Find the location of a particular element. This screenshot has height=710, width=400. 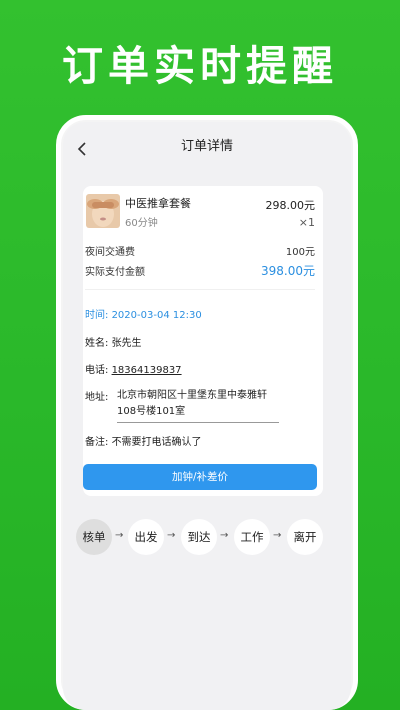

name-row: 姓名: 张先生 is located at coordinates (113, 341).